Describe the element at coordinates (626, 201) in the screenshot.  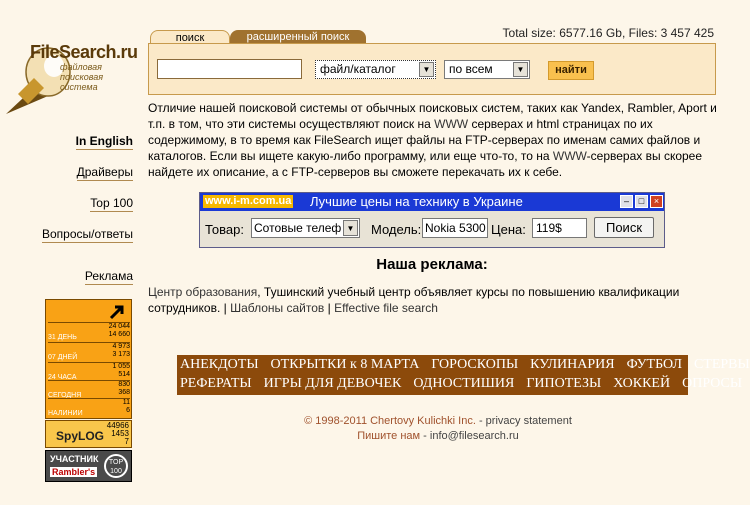
I see `minimize-icon: –` at that location.